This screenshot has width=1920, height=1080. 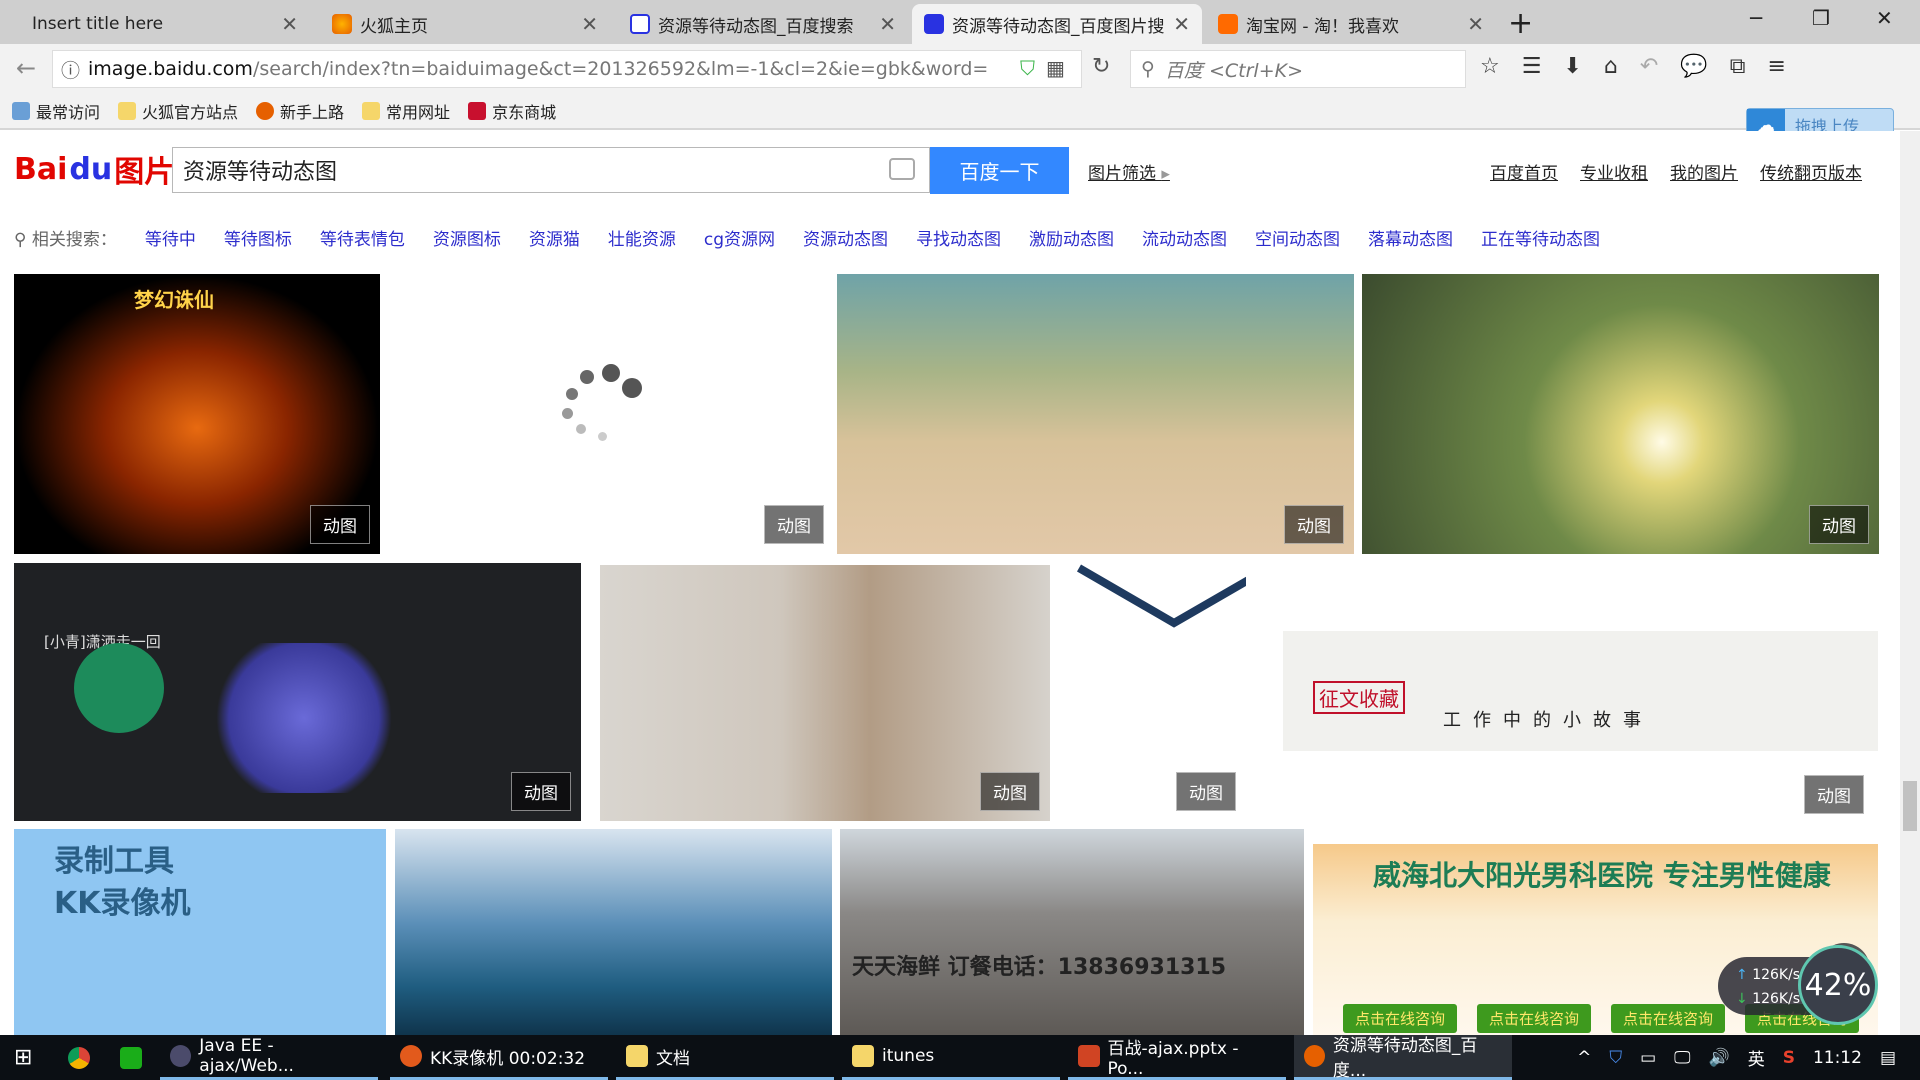 I want to click on network-icon: 🖵, so click(x=1682, y=1058).